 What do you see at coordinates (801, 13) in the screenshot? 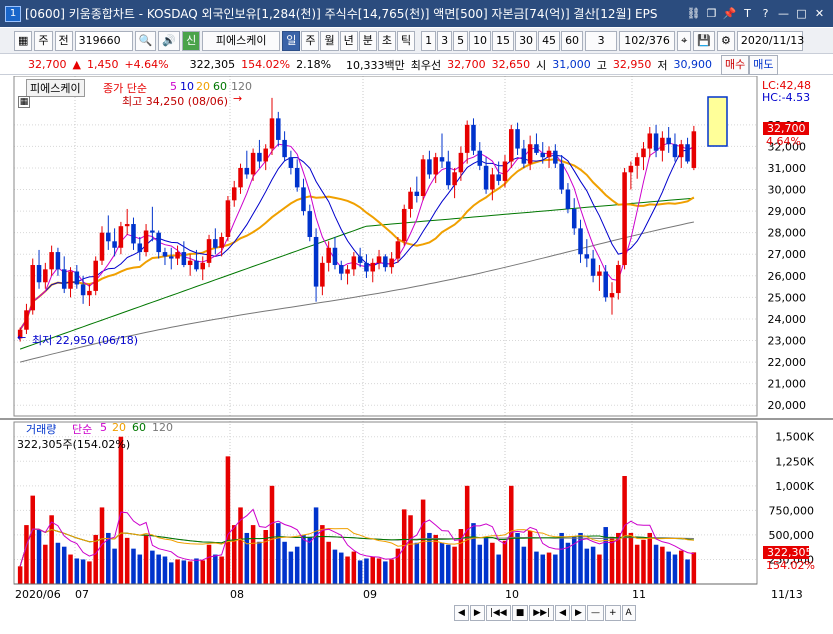
I see `maximize-icon: □` at bounding box center [801, 13].